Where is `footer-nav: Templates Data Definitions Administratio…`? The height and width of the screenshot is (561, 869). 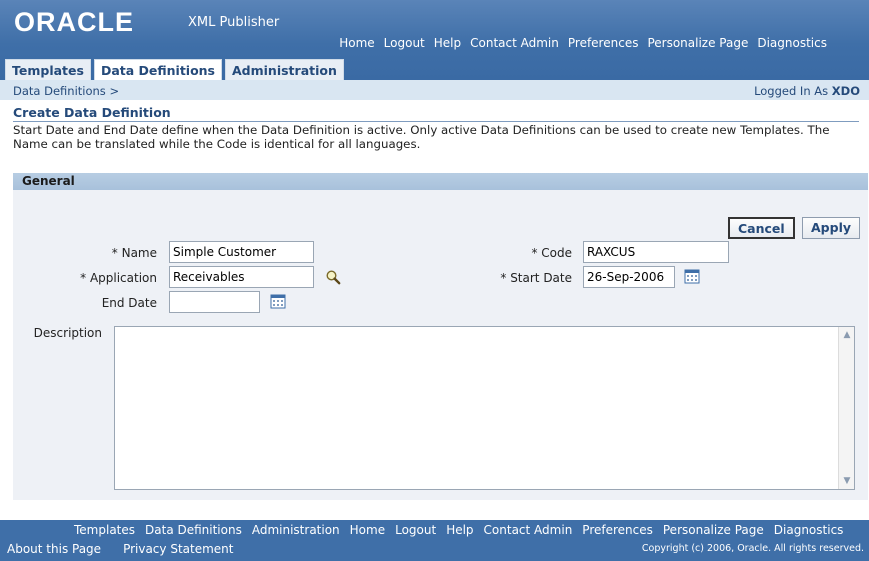 footer-nav: Templates Data Definitions Administratio… is located at coordinates (458, 530).